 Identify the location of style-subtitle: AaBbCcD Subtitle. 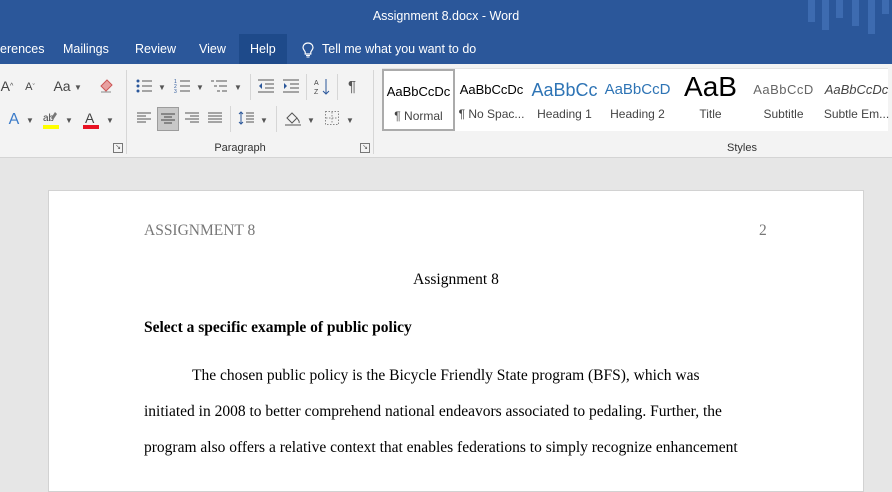
(783, 100).